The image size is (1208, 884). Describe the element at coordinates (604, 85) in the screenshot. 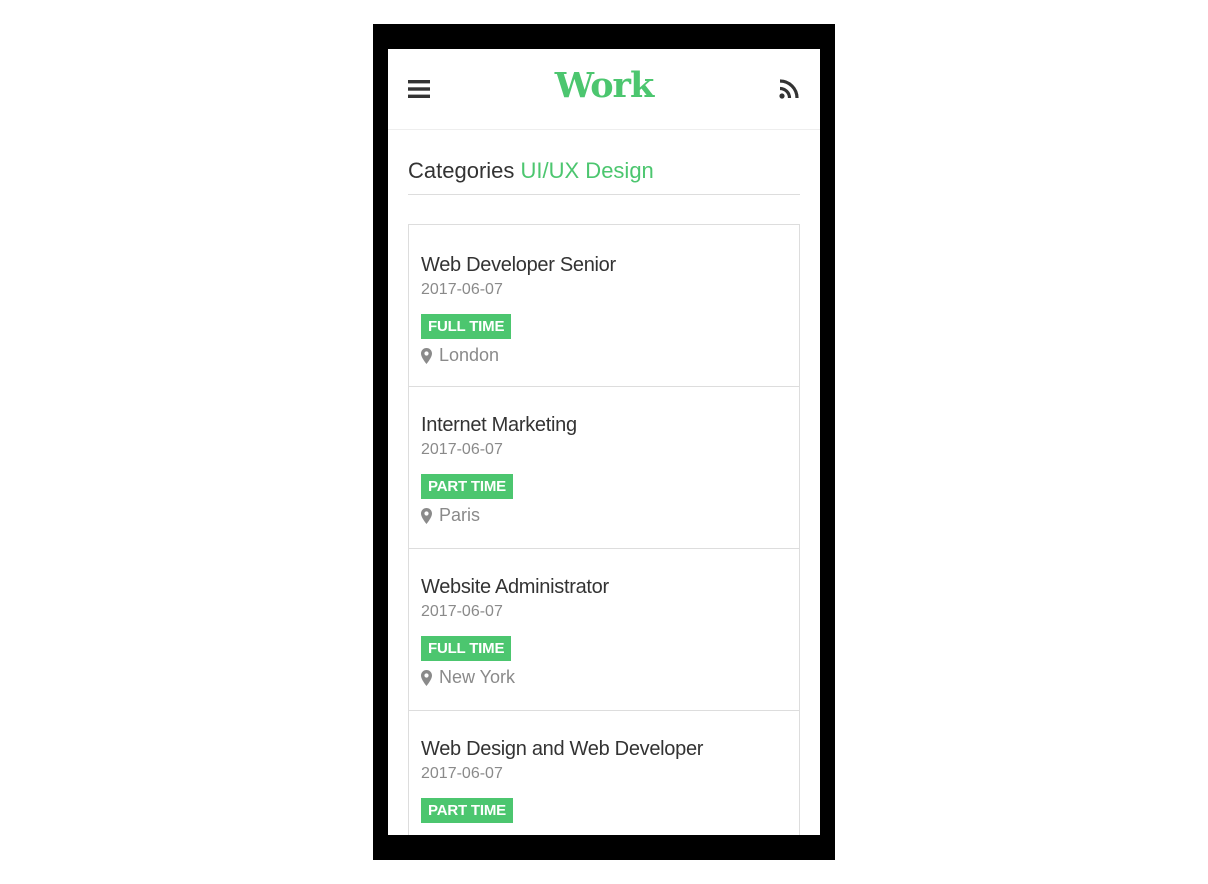

I see `app-title: Work` at that location.